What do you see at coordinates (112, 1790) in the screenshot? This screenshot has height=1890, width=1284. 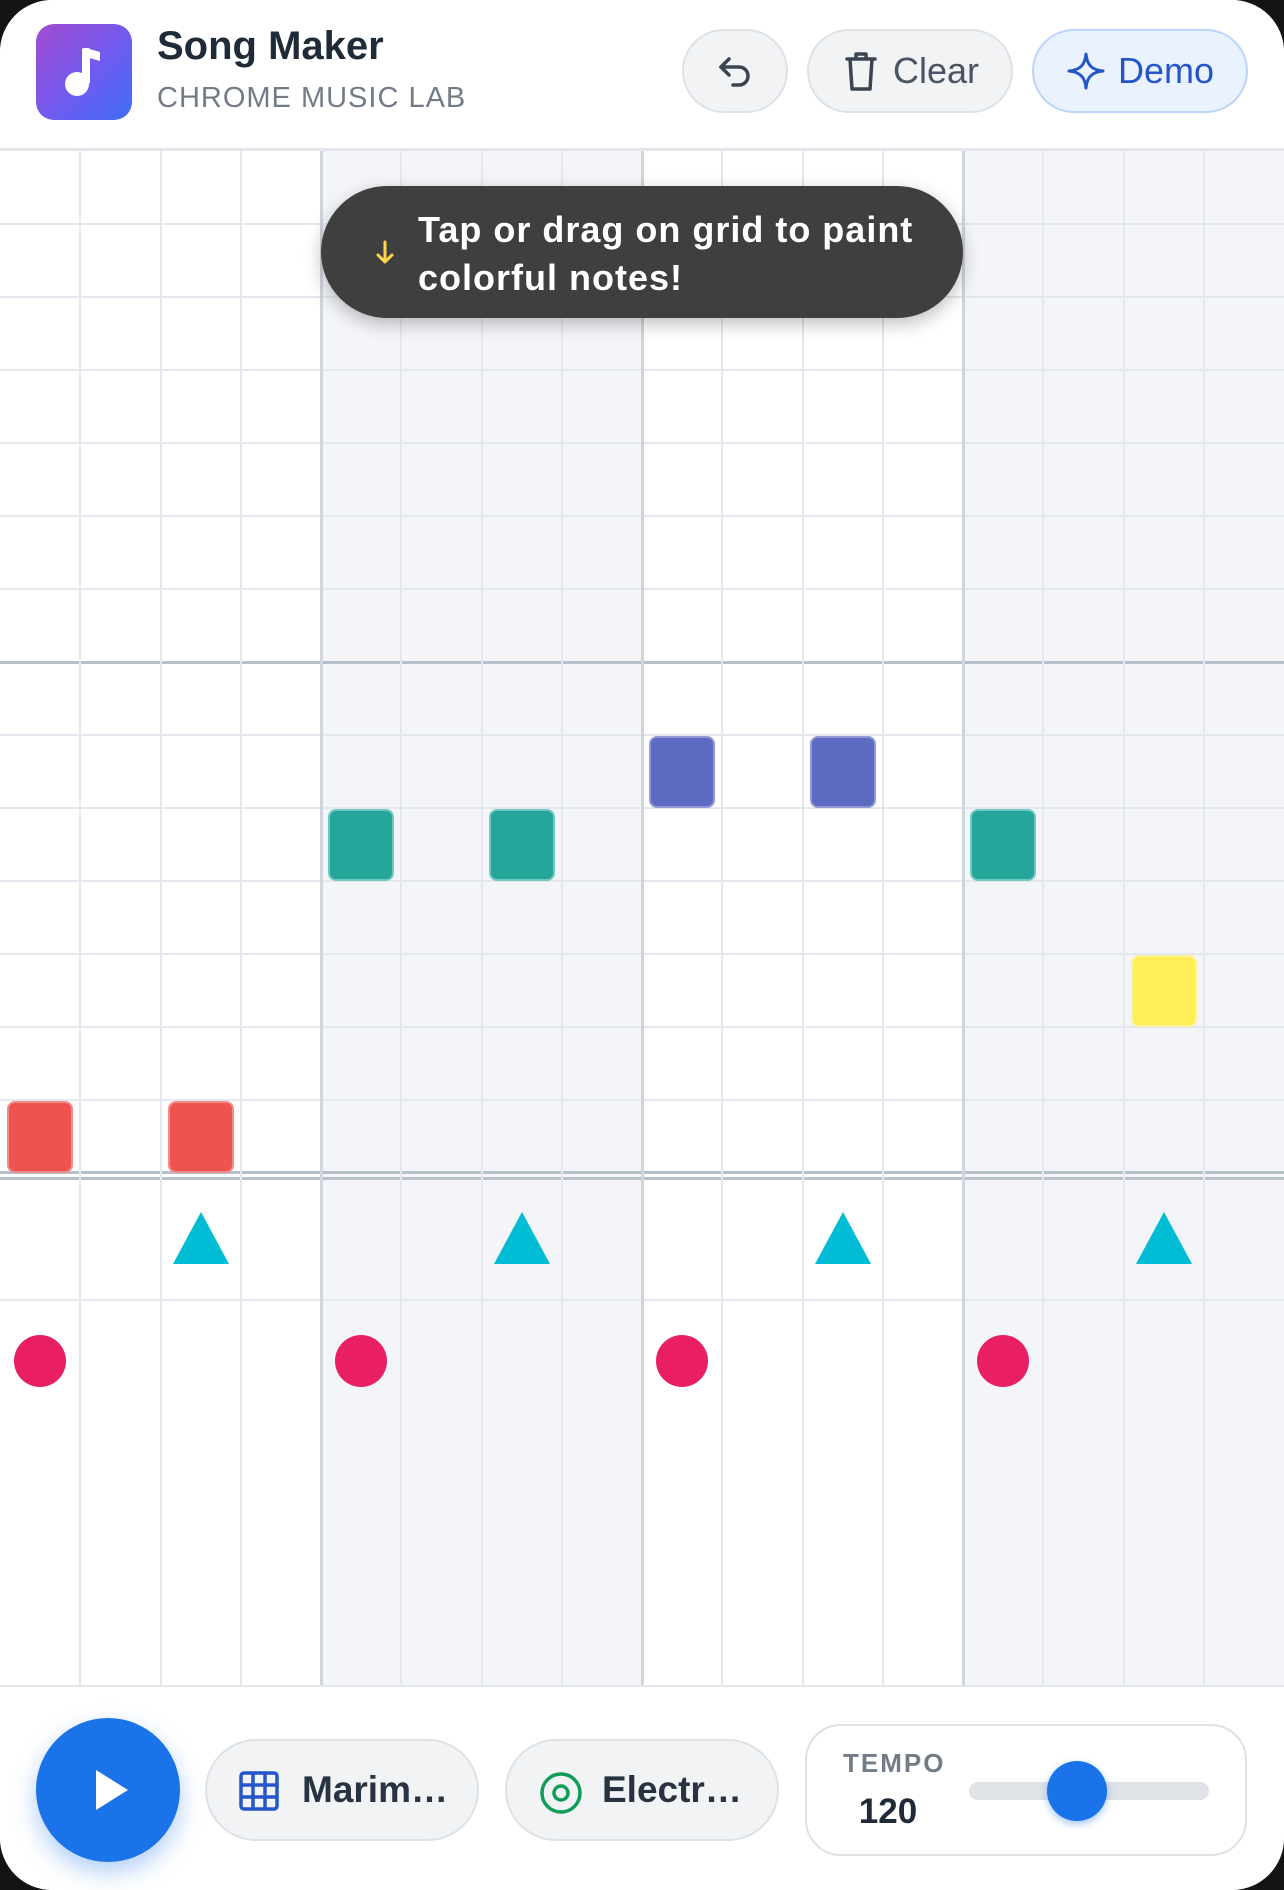 I see `play-icon` at bounding box center [112, 1790].